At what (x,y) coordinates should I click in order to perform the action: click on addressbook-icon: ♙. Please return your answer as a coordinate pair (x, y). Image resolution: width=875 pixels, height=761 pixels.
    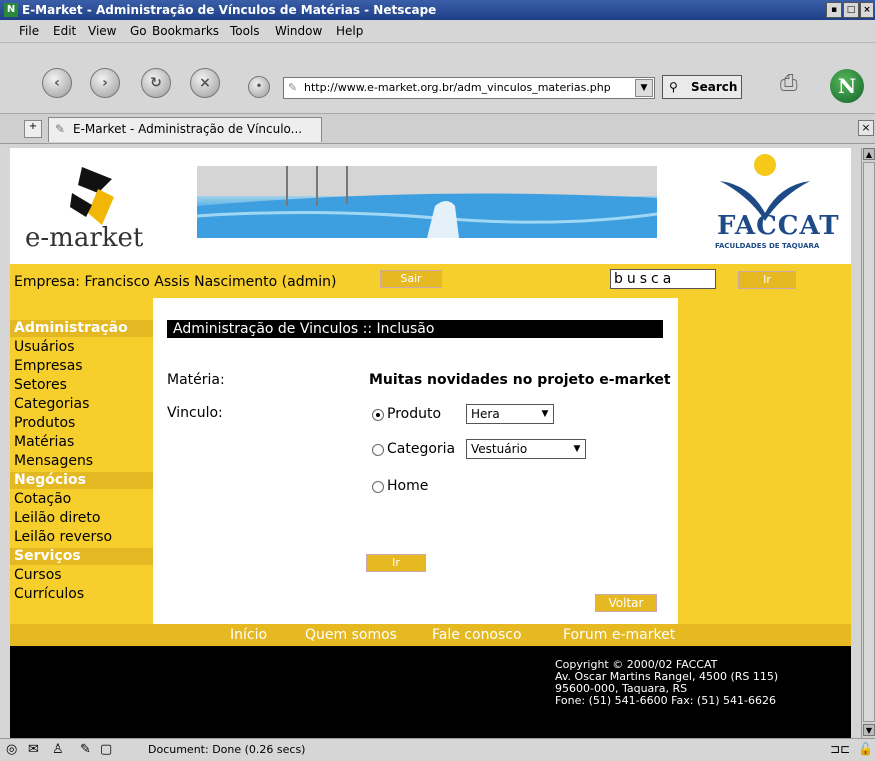
    Looking at the image, I should click on (58, 749).